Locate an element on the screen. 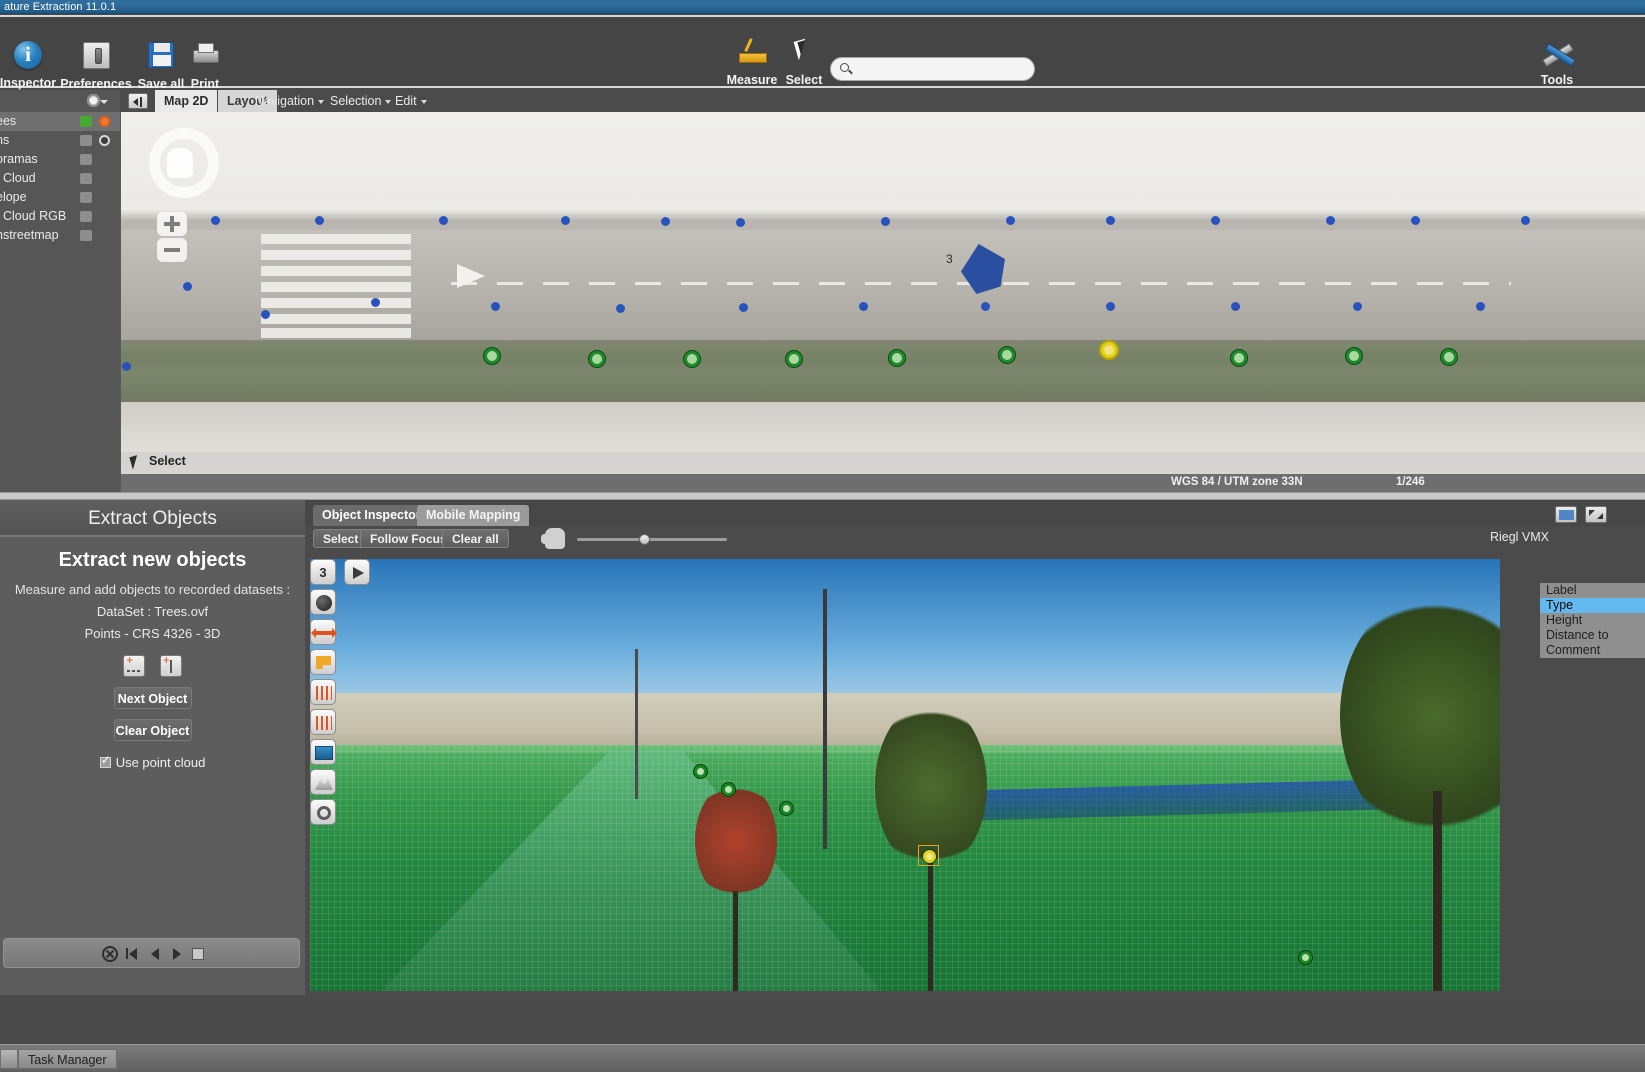 This screenshot has width=1645, height=1072. layer-item-point-cloud-rgb: t Cloud RGB is located at coordinates (60, 216).